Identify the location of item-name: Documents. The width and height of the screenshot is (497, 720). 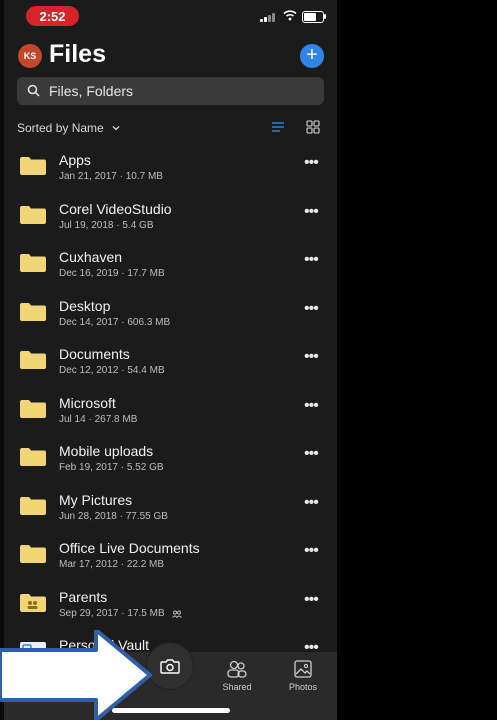
(94, 354).